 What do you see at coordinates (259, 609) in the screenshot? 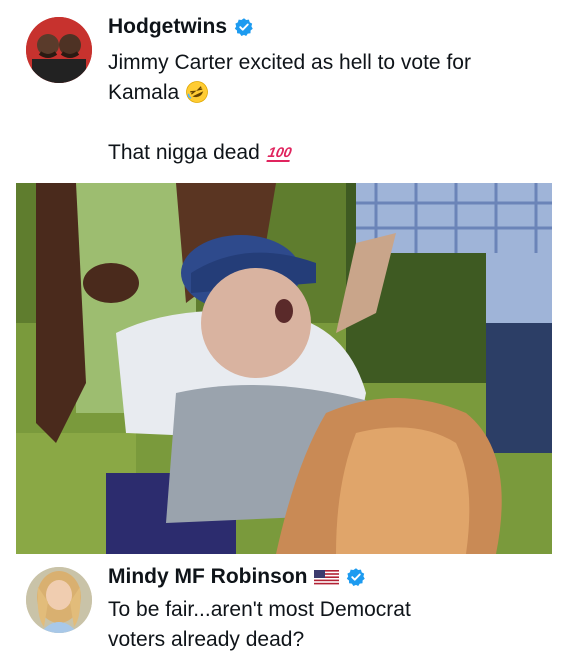
I see `tweet-line-1: To be fair...aren't most Democrat` at bounding box center [259, 609].